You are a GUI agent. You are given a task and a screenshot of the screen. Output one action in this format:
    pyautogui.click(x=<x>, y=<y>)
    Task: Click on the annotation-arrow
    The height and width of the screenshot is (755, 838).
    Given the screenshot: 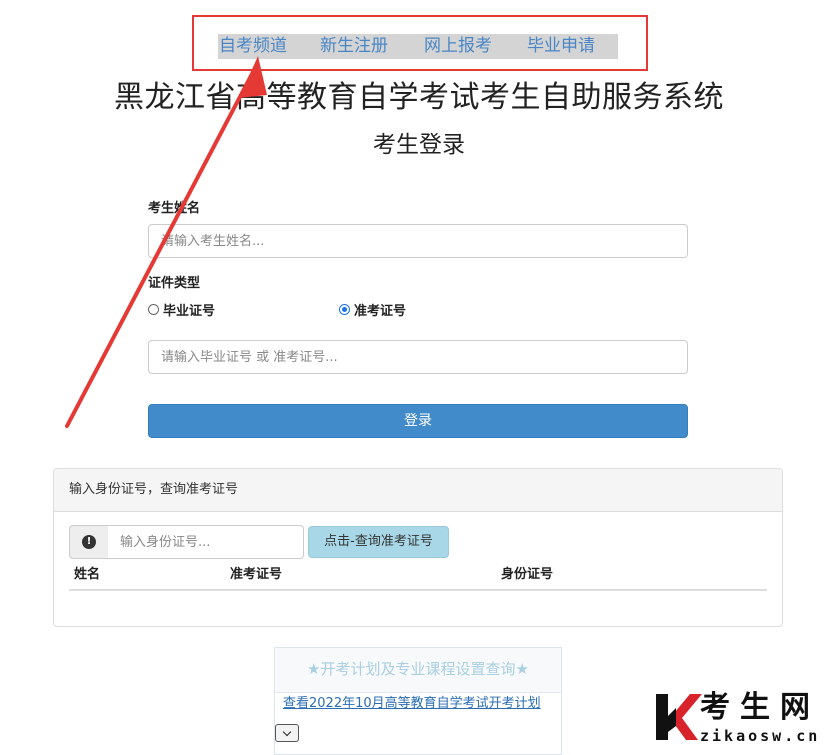 What is the action you would take?
    pyautogui.click(x=166, y=242)
    